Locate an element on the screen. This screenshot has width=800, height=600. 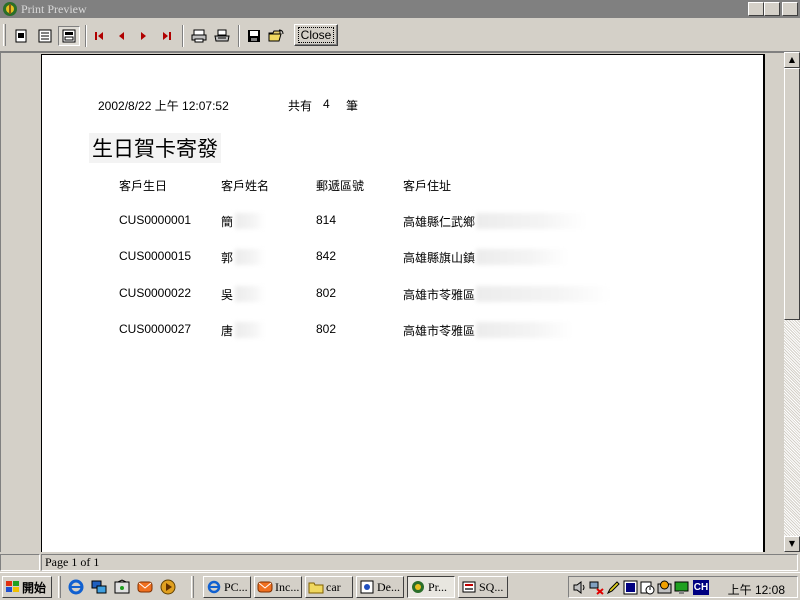
row-address: 高雄縣旗山鎮 is located at coordinates (439, 258).